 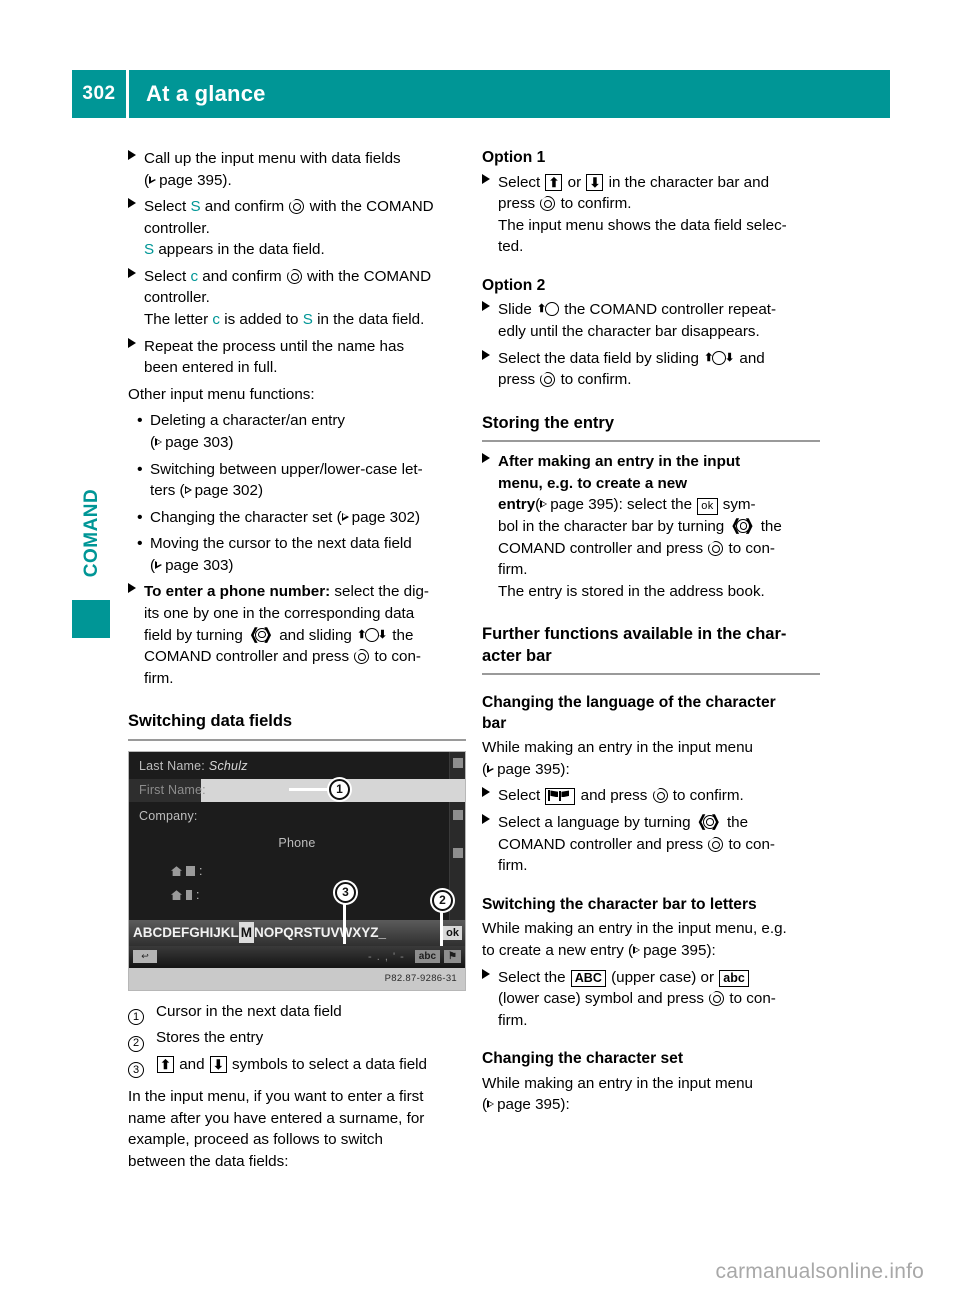 I want to click on storing-b5-post: to con-, so click(x=749, y=548).